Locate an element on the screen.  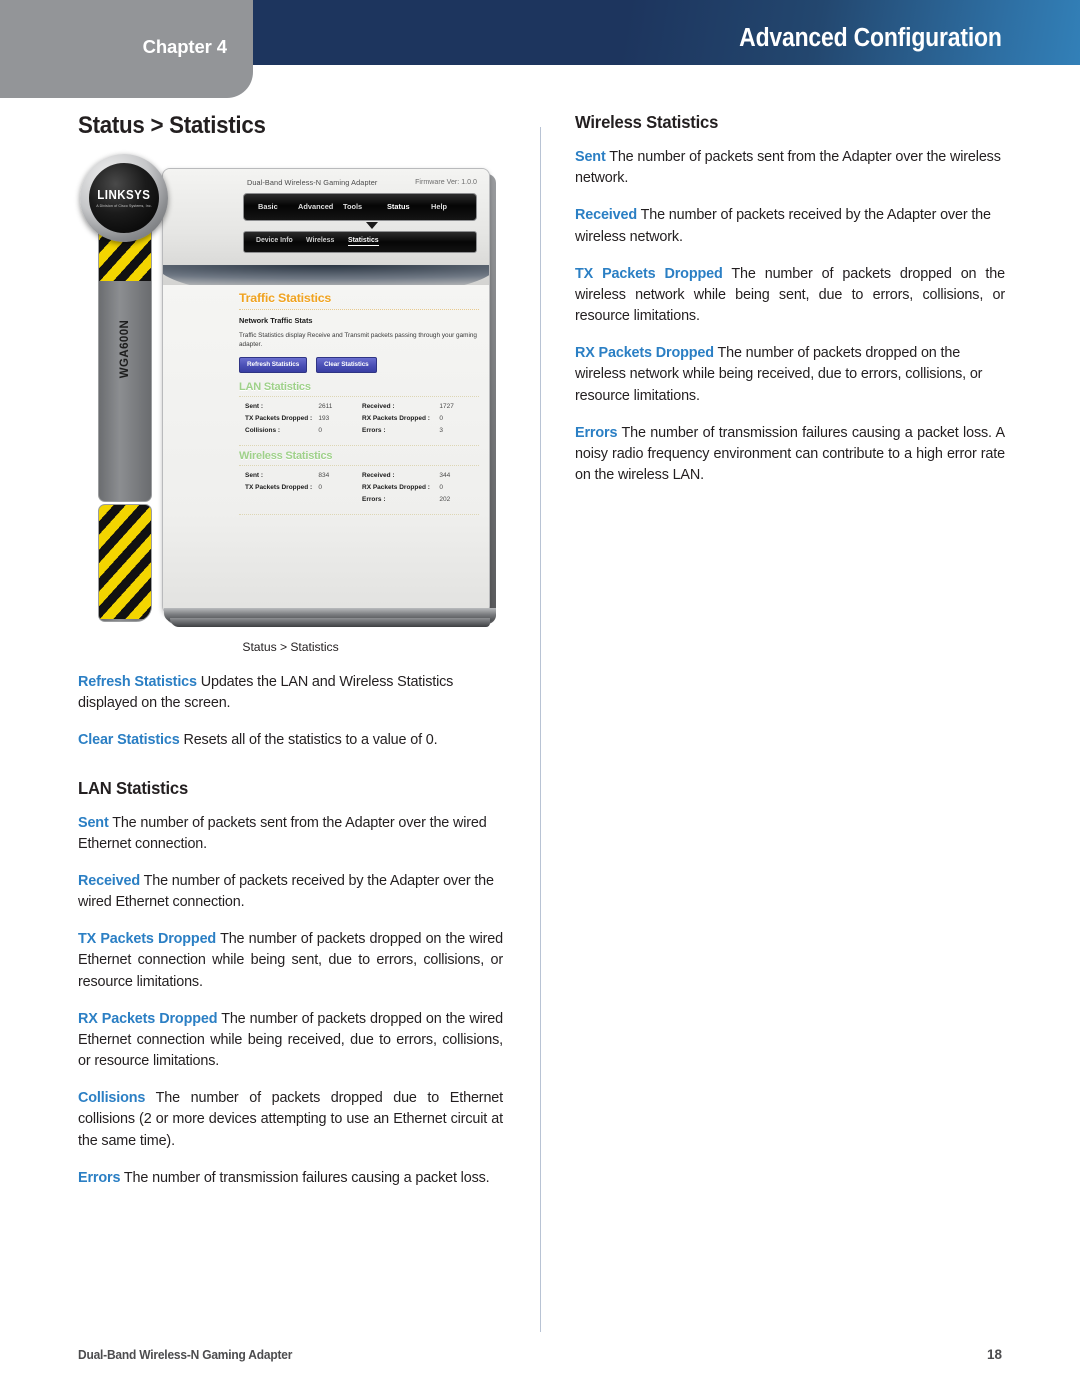
page-header-title: Advanced Configuration is located at coordinates (870, 38).